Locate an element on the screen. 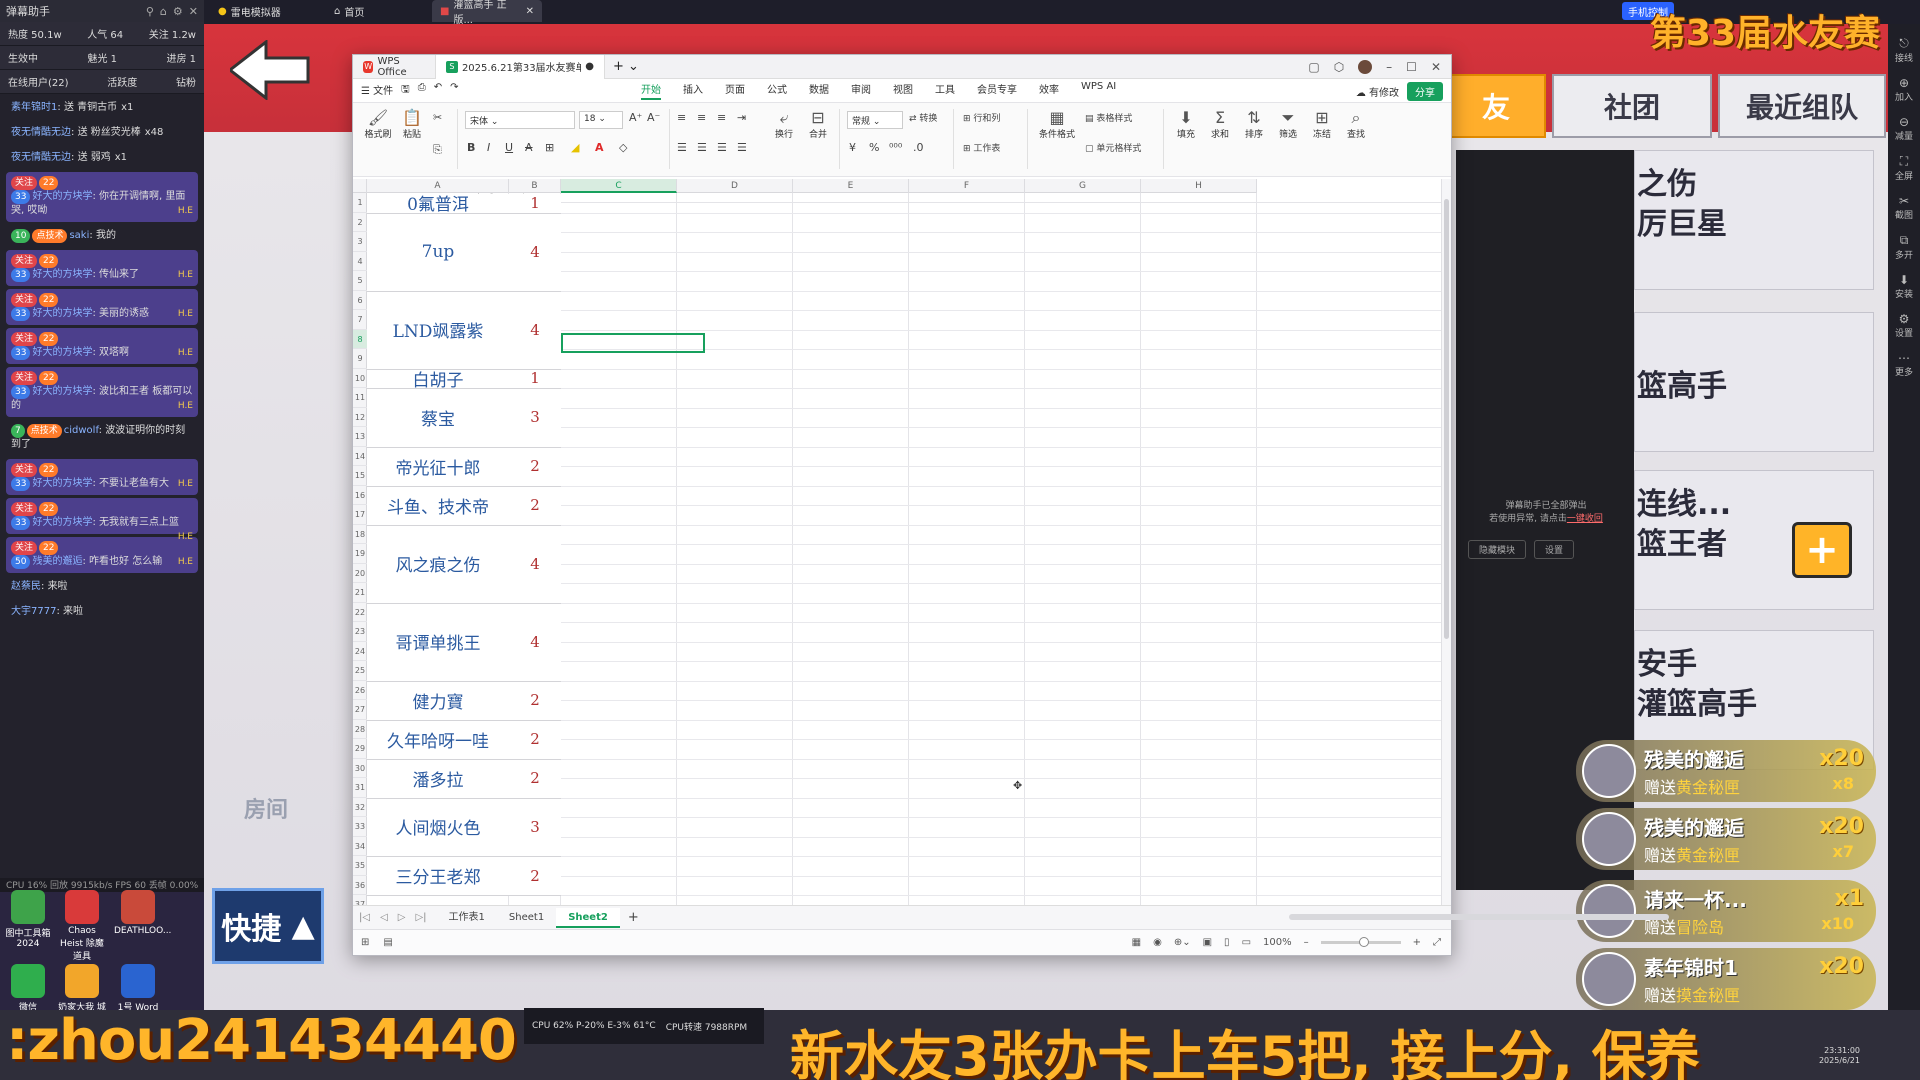 The image size is (1920, 1080). menu-item: 会员专享 is located at coordinates (997, 90).